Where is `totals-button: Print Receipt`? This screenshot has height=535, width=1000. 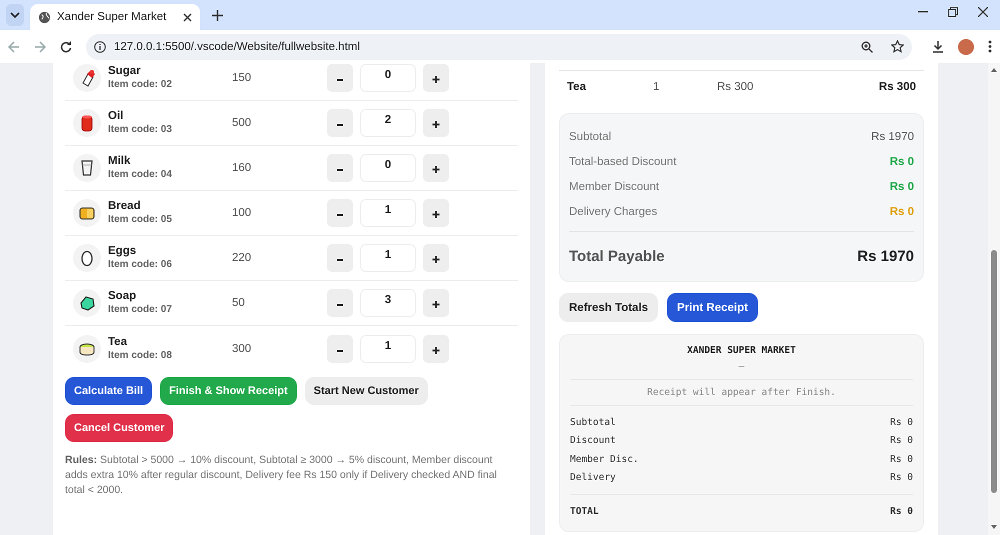 totals-button: Print Receipt is located at coordinates (712, 307).